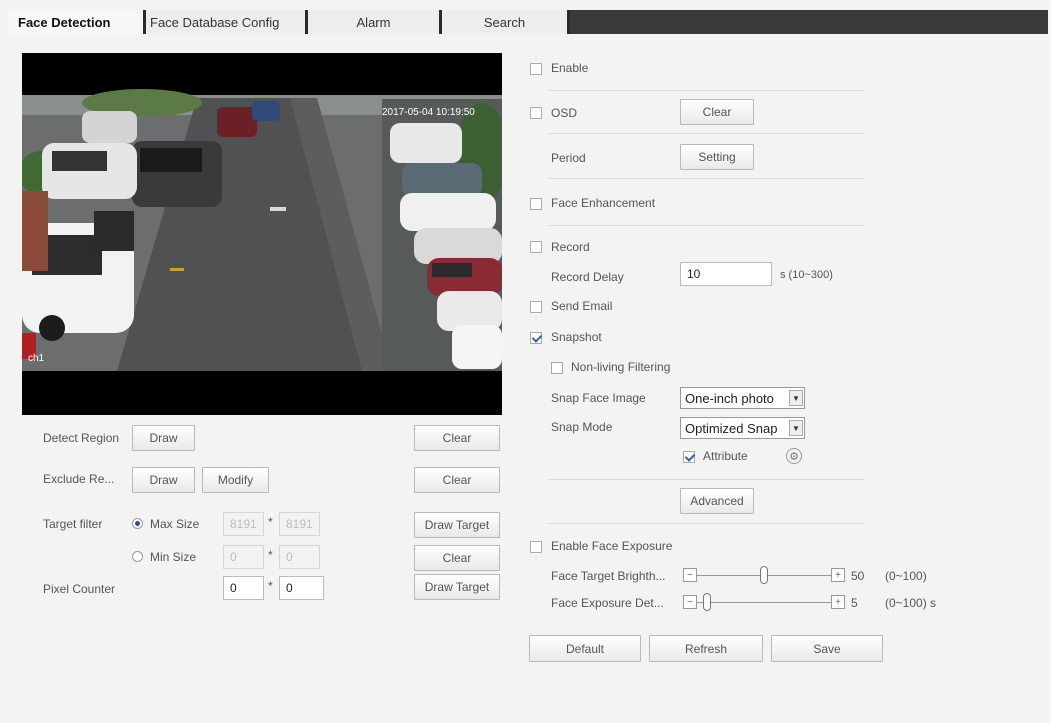  What do you see at coordinates (858, 576) in the screenshot?
I see `face-target-brightness-value: 50` at bounding box center [858, 576].